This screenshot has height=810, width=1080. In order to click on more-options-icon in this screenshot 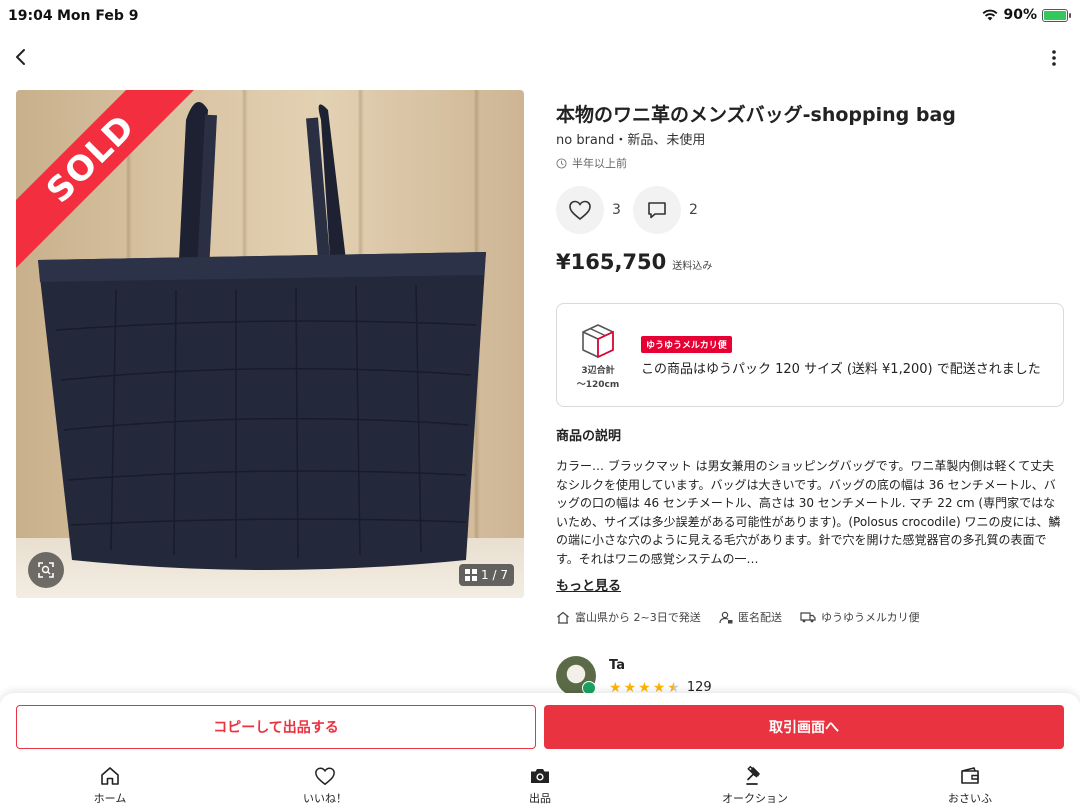, I will do `click(1054, 58)`.